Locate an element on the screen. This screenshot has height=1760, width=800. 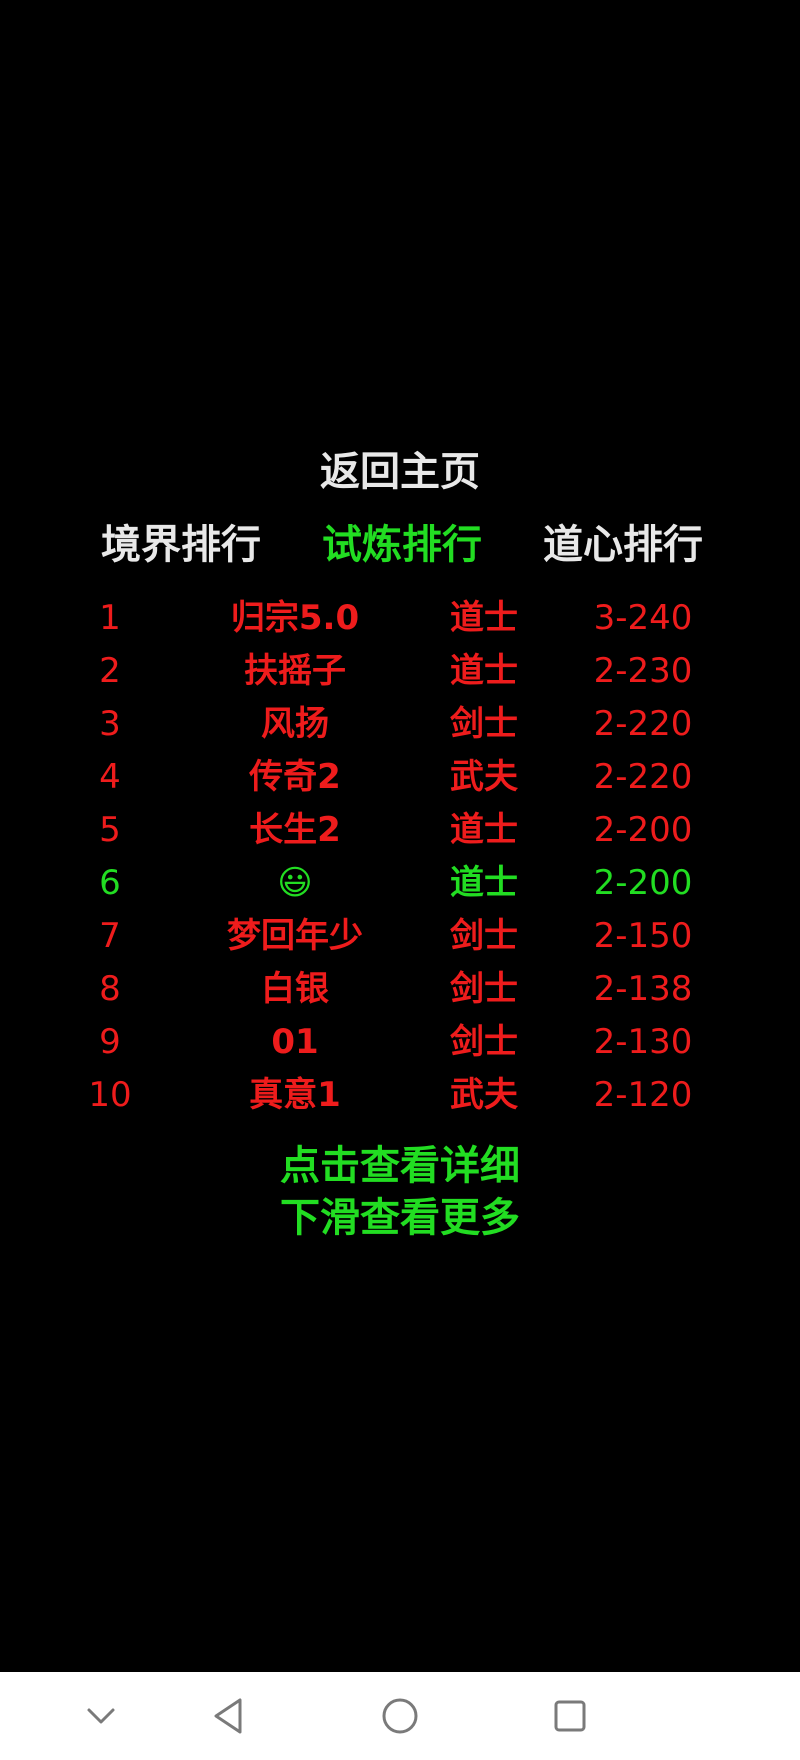
view-details-button: 点击查看详细 is located at coordinates (400, 1166).